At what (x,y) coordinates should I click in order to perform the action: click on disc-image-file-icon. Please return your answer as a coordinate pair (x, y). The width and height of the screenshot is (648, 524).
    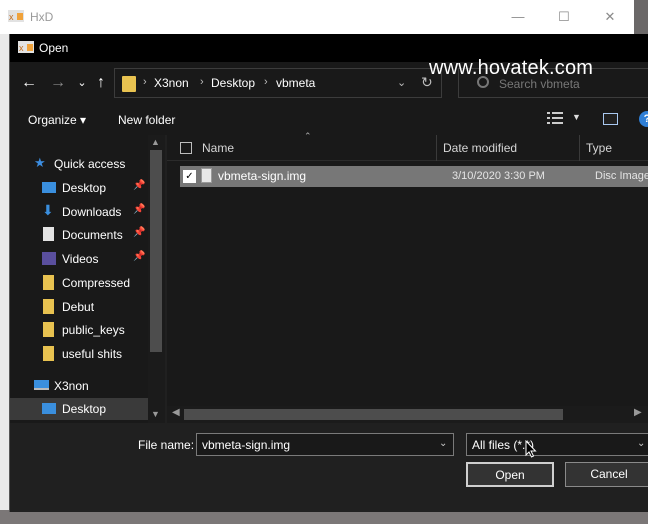
    Looking at the image, I should click on (206, 175).